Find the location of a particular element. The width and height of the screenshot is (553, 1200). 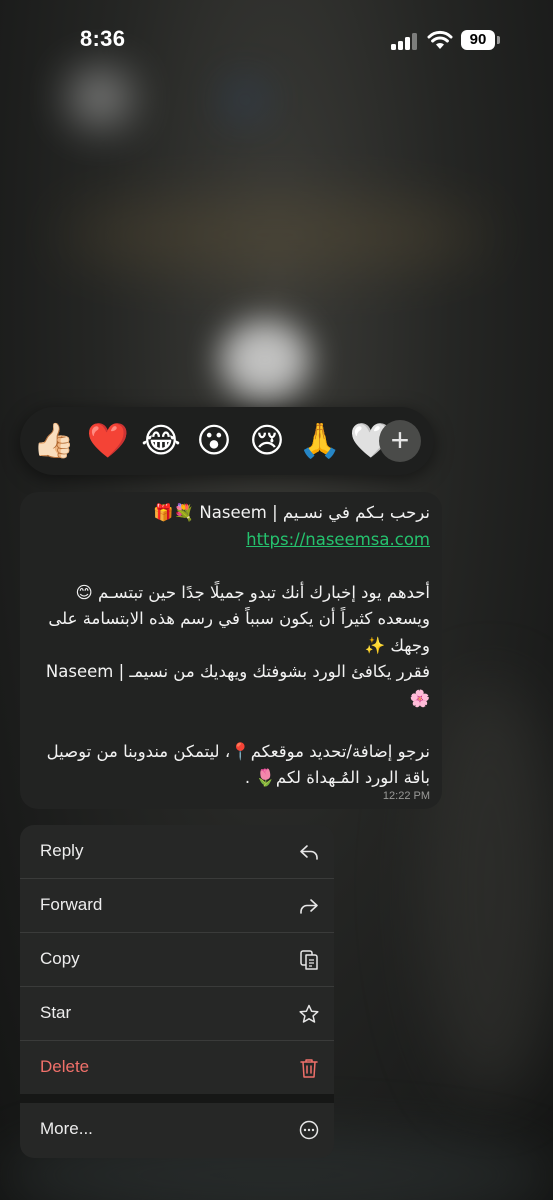

surprised-reaction: 😮 is located at coordinates (214, 441).